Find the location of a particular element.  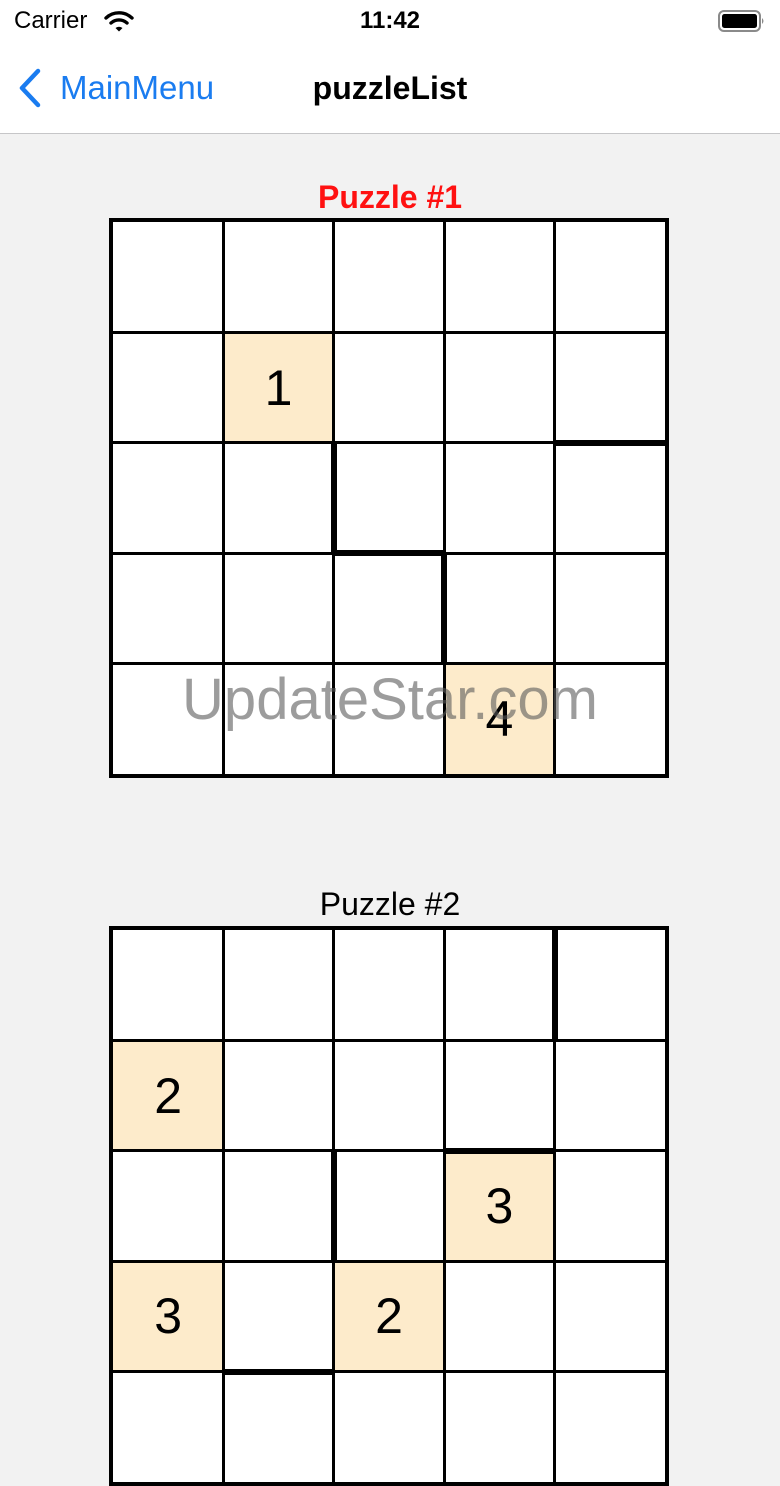

puzzle-title: Puzzle #1 is located at coordinates (390, 197).